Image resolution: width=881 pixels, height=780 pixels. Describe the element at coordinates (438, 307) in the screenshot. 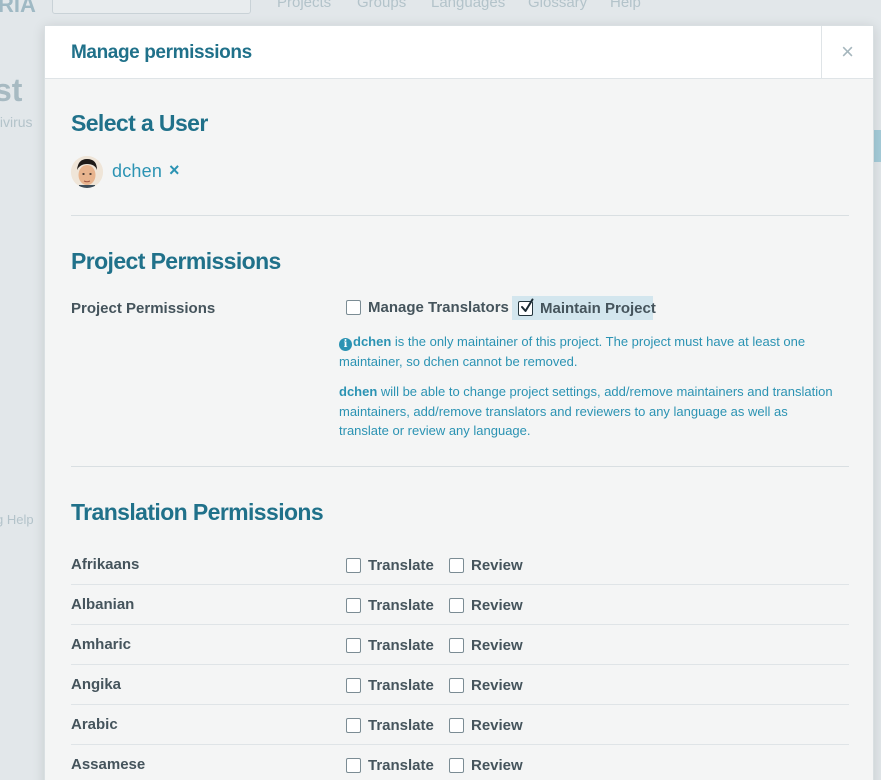

I see `manage-translators-label: Manage Translators` at that location.